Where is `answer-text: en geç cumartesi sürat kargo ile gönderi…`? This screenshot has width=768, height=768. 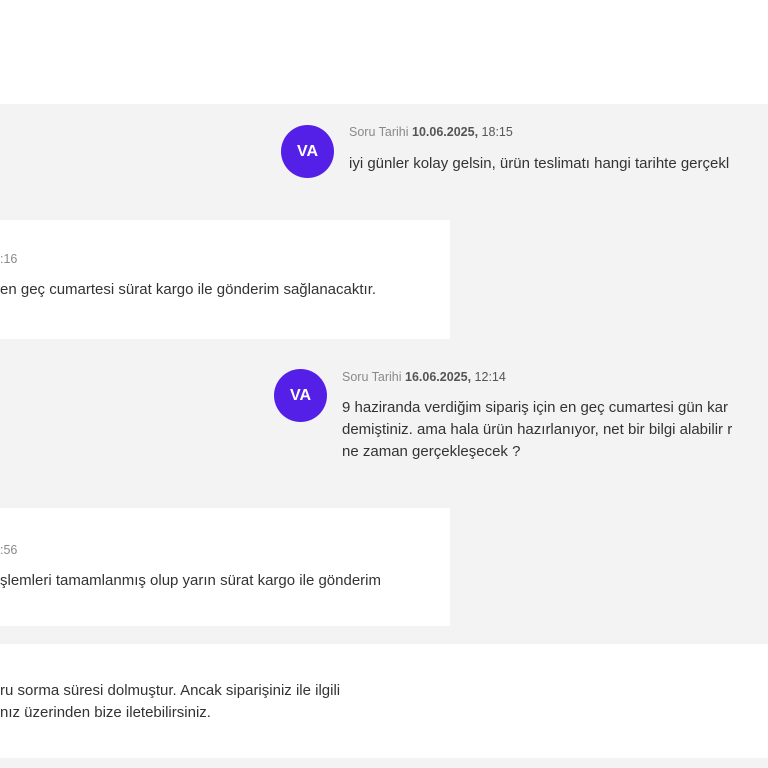 answer-text: en geç cumartesi sürat kargo ile gönderi… is located at coordinates (188, 289).